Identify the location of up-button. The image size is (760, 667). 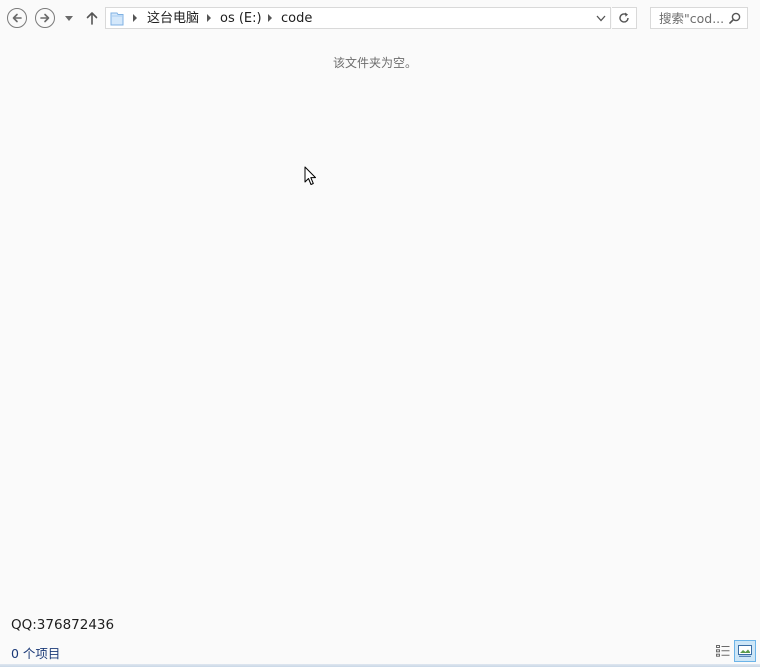
(92, 18).